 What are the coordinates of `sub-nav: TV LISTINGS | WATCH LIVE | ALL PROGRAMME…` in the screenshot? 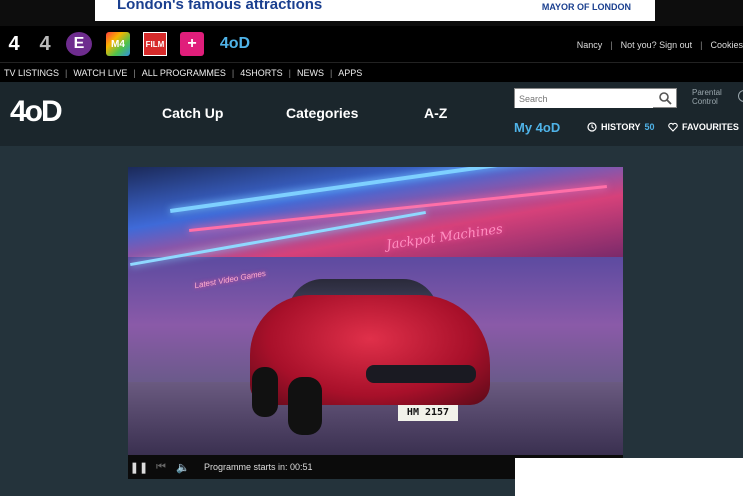 It's located at (371, 72).